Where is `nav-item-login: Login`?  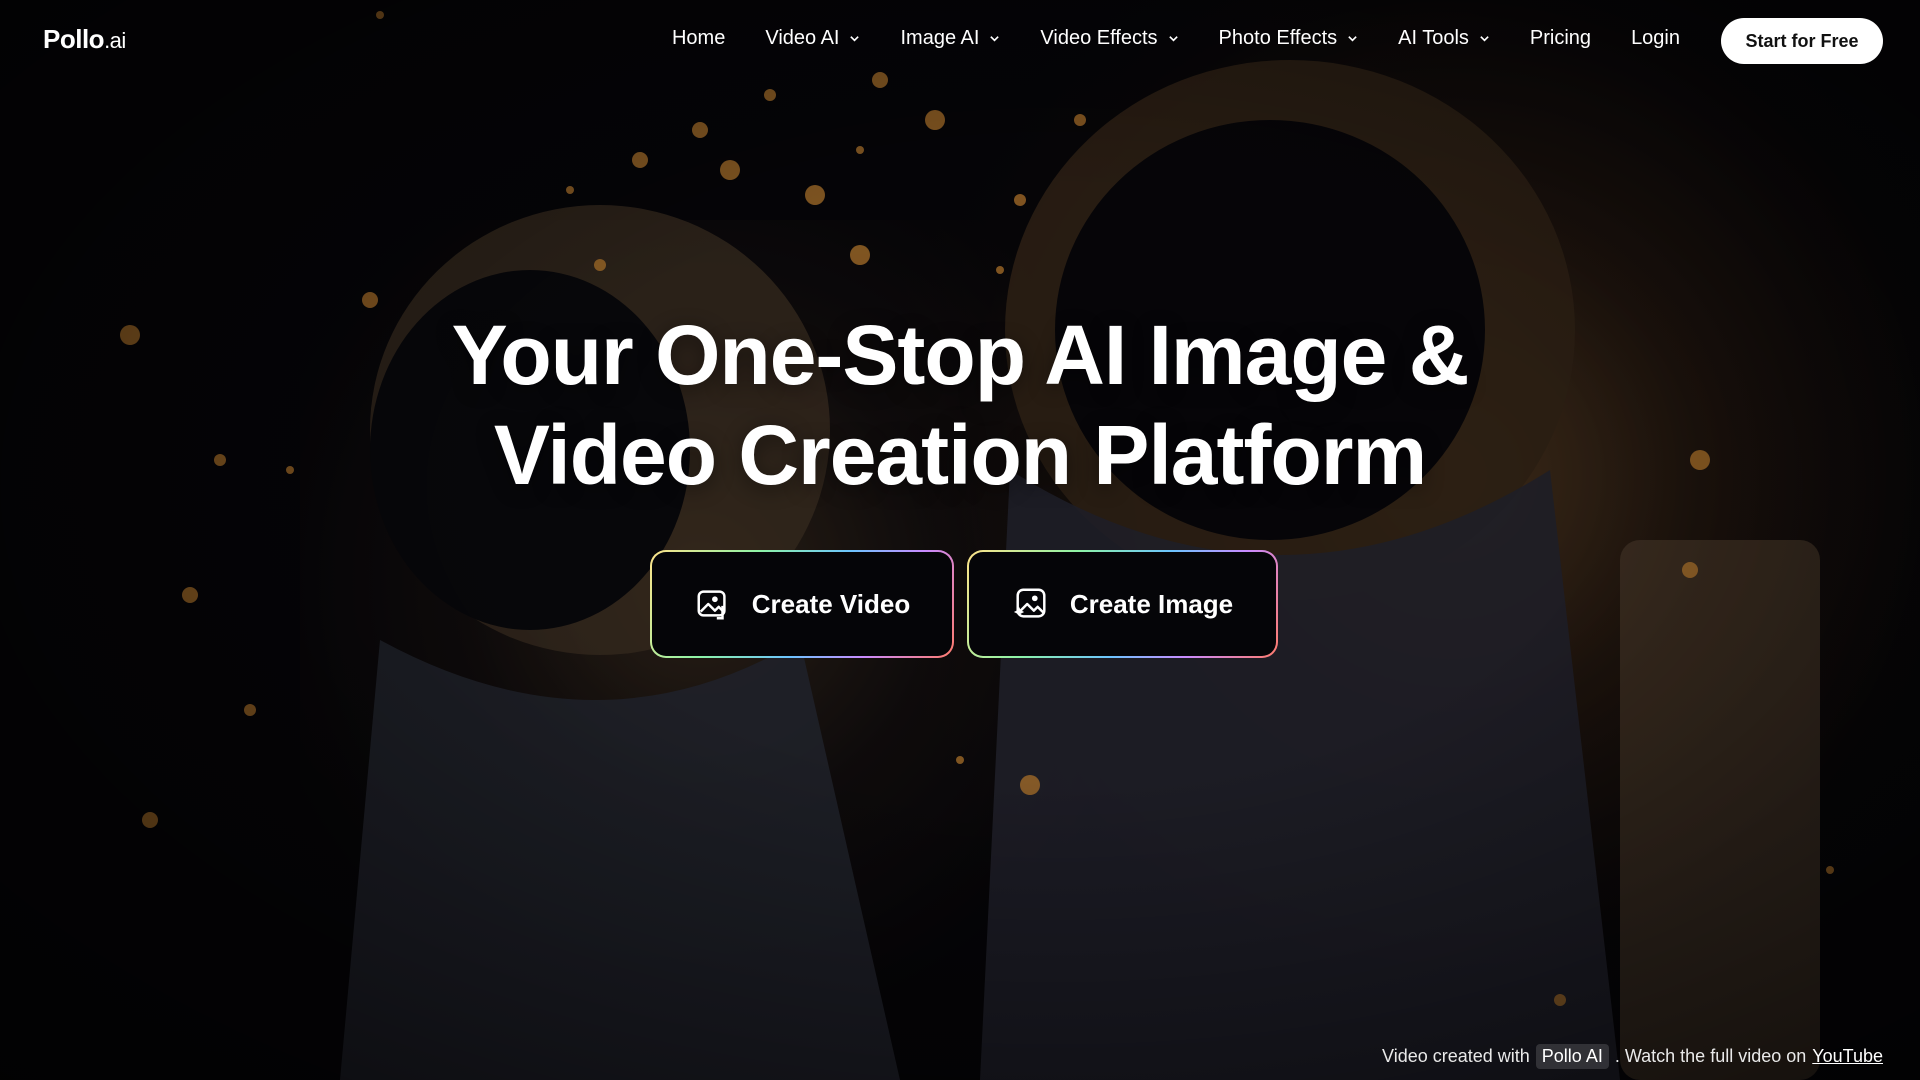 nav-item-login: Login is located at coordinates (1655, 38).